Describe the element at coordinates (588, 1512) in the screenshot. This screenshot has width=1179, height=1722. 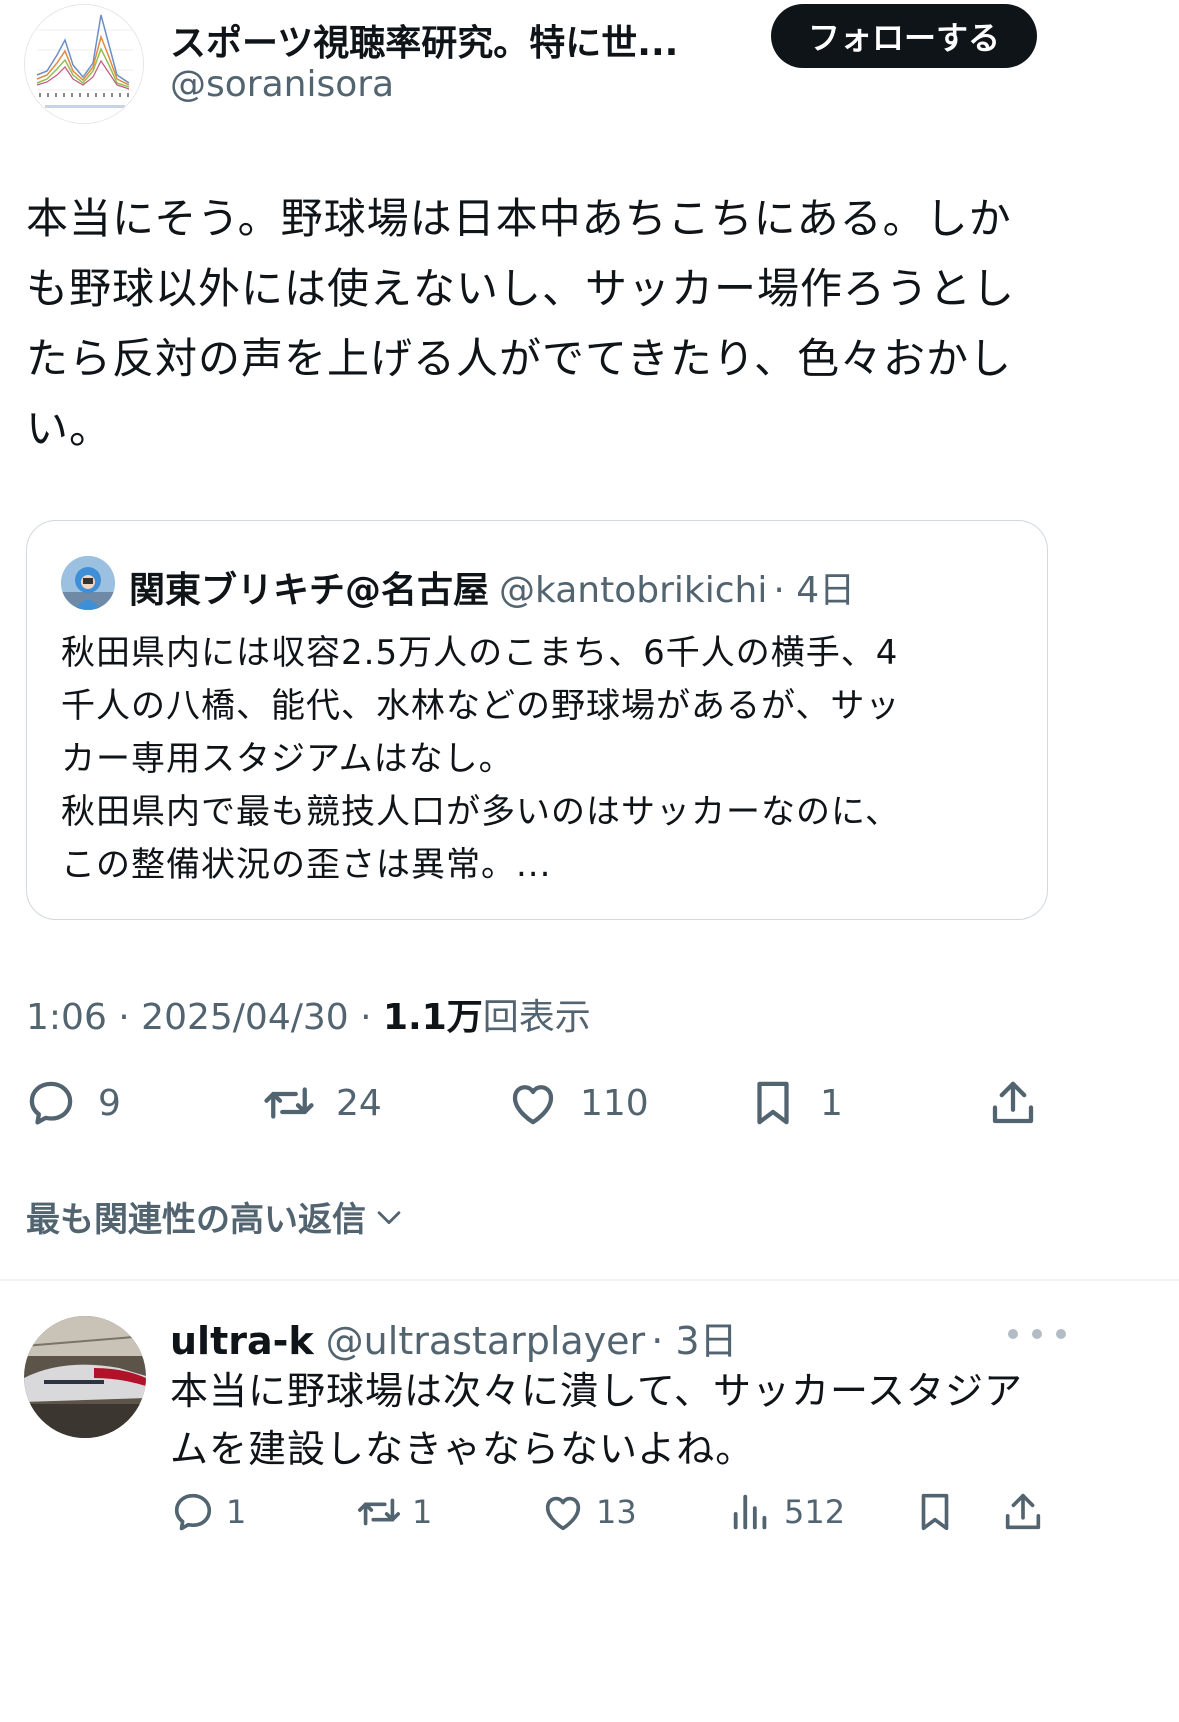
I see `reply-like-button: 13` at that location.